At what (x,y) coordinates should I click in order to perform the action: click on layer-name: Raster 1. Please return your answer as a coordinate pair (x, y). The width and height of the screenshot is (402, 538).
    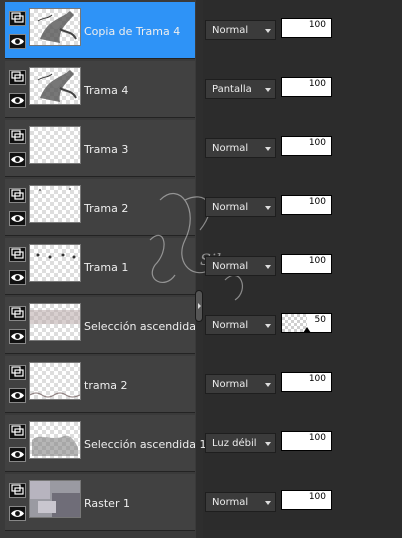
    Looking at the image, I should click on (107, 503).